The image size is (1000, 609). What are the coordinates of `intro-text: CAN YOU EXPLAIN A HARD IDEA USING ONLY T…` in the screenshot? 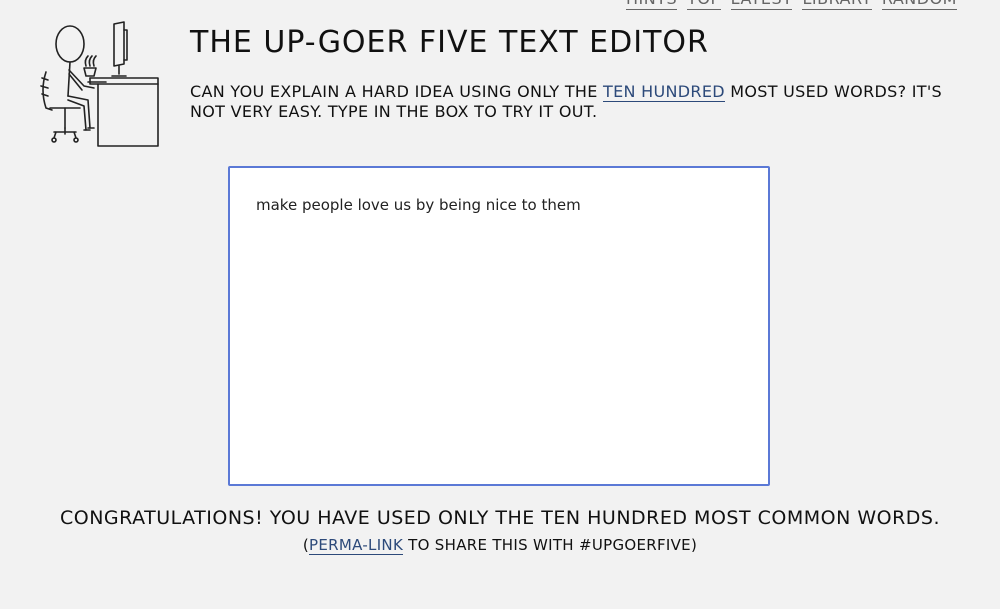 It's located at (585, 102).